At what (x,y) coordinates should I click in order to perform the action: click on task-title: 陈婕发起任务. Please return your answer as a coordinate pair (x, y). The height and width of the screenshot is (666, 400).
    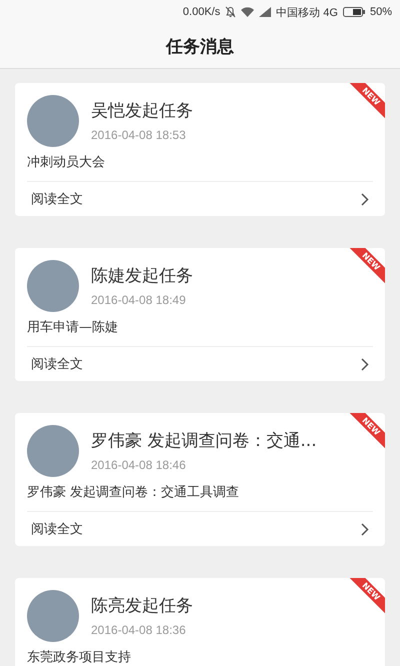
    Looking at the image, I should click on (142, 276).